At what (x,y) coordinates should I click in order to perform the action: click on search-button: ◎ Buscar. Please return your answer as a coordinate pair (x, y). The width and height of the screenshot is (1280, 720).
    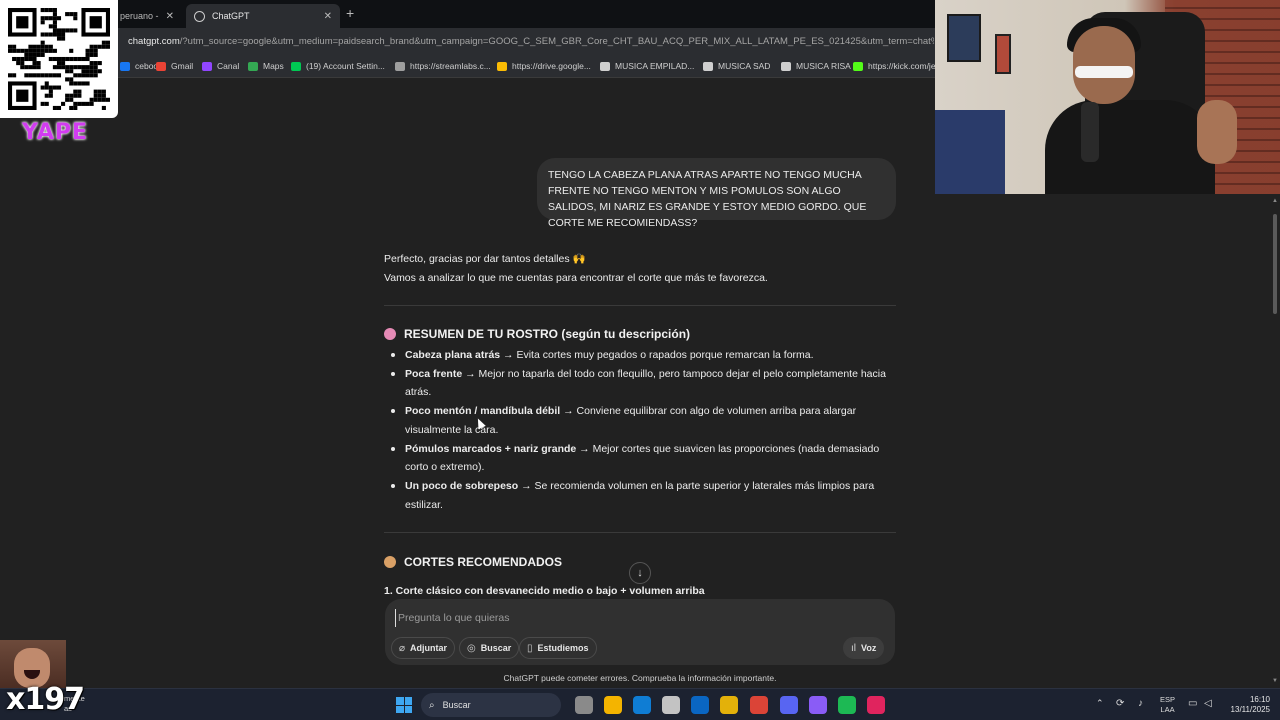
    Looking at the image, I should click on (489, 648).